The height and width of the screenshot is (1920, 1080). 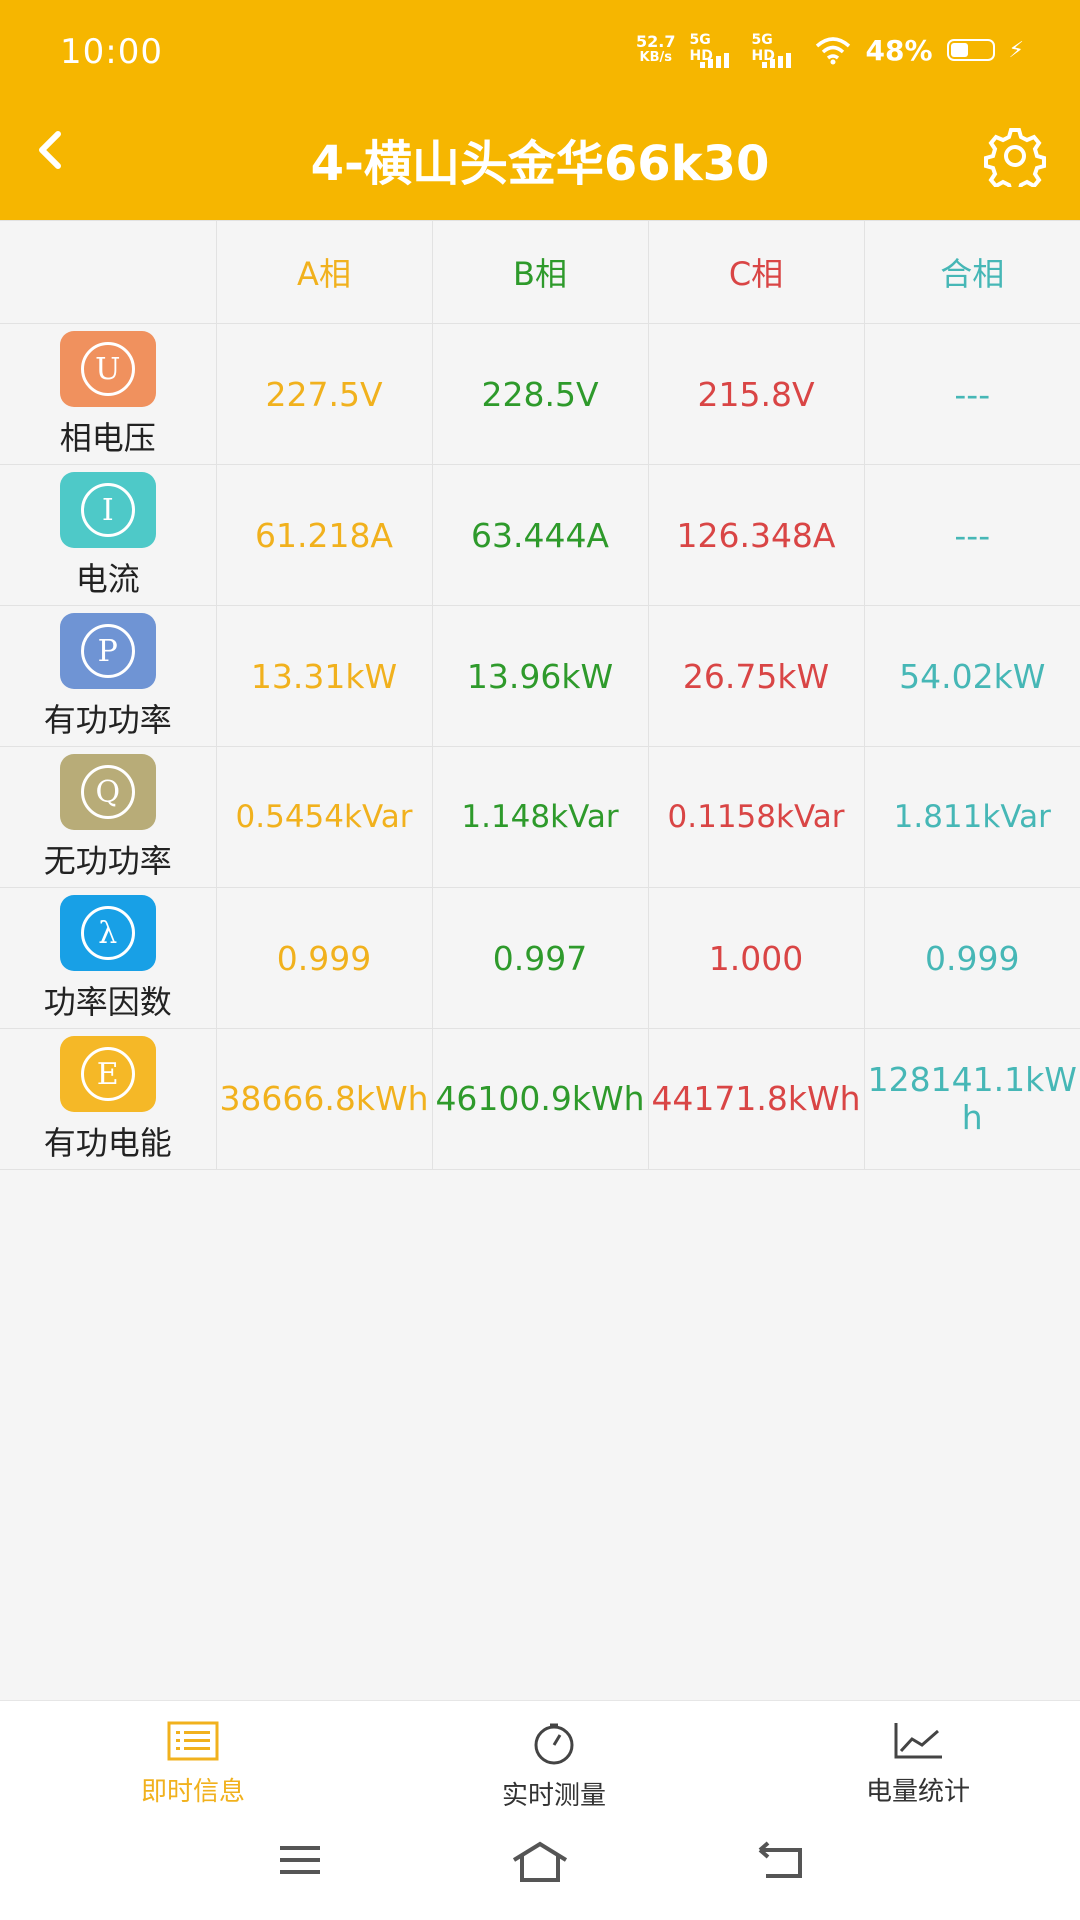 What do you see at coordinates (970, 50) in the screenshot?
I see `battery-icon` at bounding box center [970, 50].